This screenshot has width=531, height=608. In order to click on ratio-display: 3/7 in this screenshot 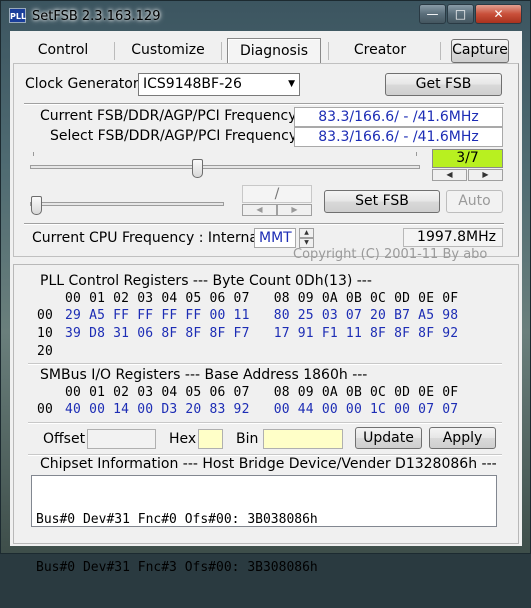, I will do `click(467, 158)`.